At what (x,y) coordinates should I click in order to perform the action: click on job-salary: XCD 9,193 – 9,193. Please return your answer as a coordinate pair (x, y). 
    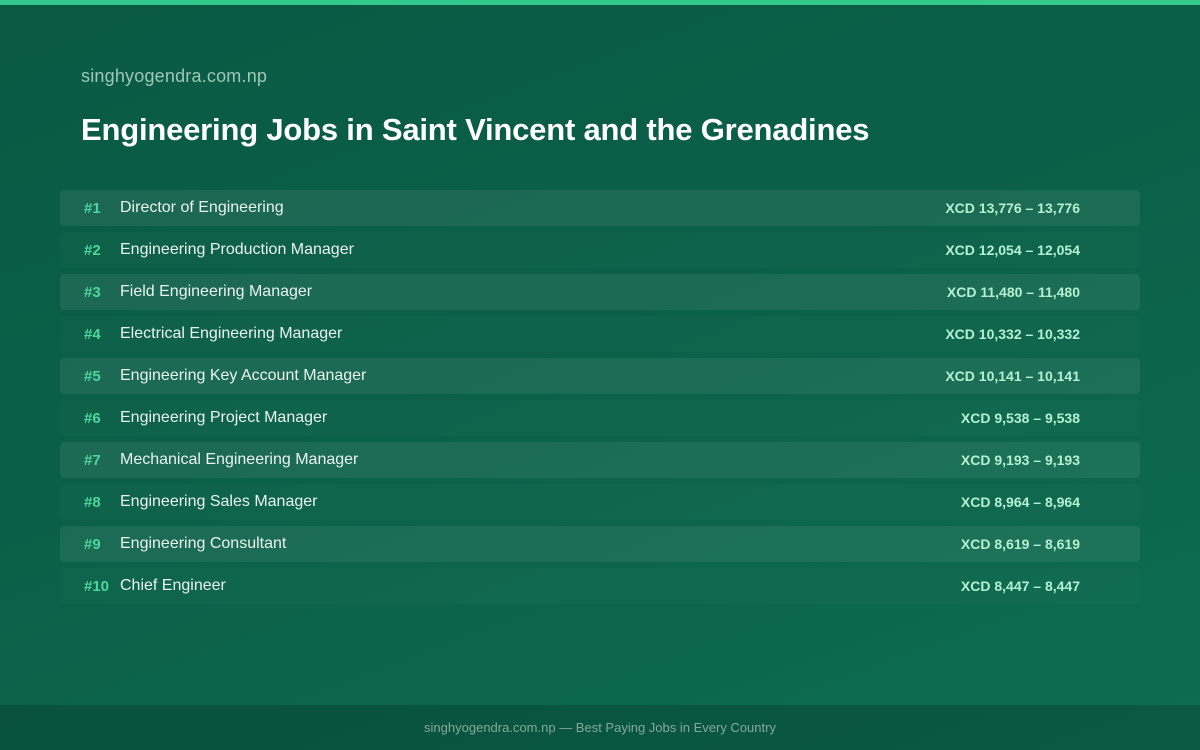
    Looking at the image, I should click on (1020, 460).